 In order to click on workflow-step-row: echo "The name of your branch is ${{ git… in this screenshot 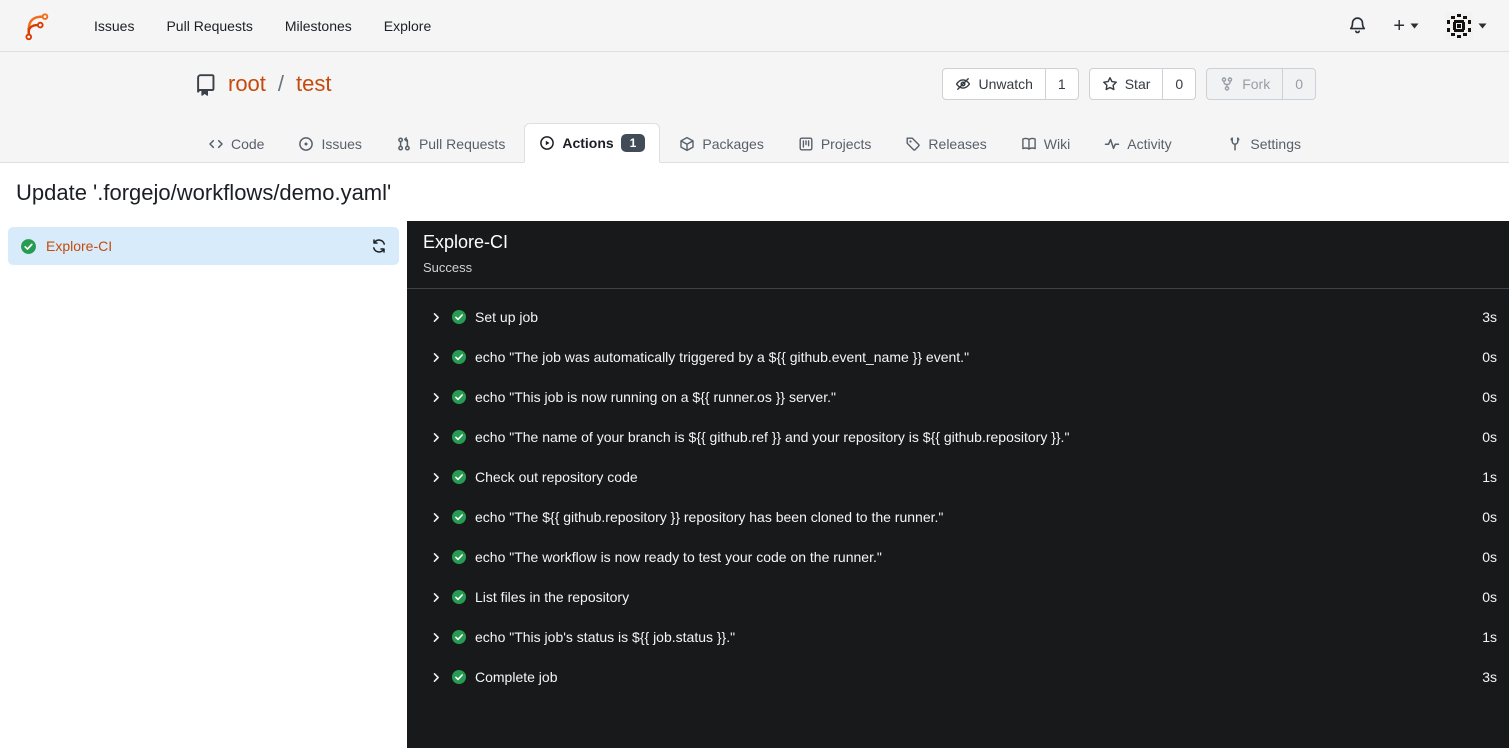, I will do `click(958, 437)`.